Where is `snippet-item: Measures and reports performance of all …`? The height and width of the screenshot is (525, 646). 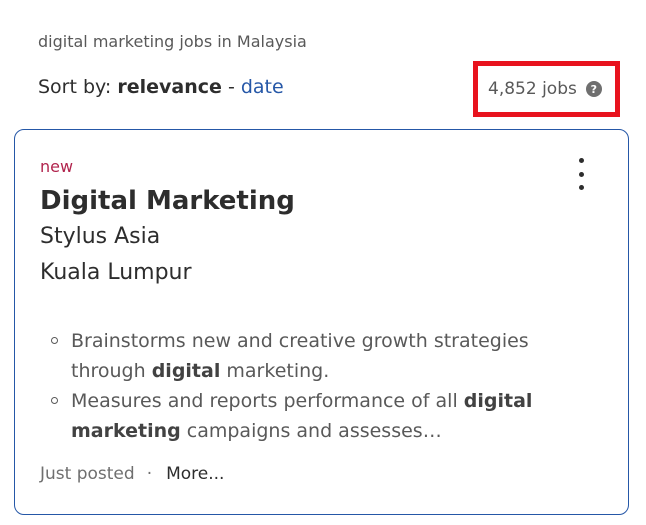
snippet-item: Measures and reports performance of all … is located at coordinates (320, 416).